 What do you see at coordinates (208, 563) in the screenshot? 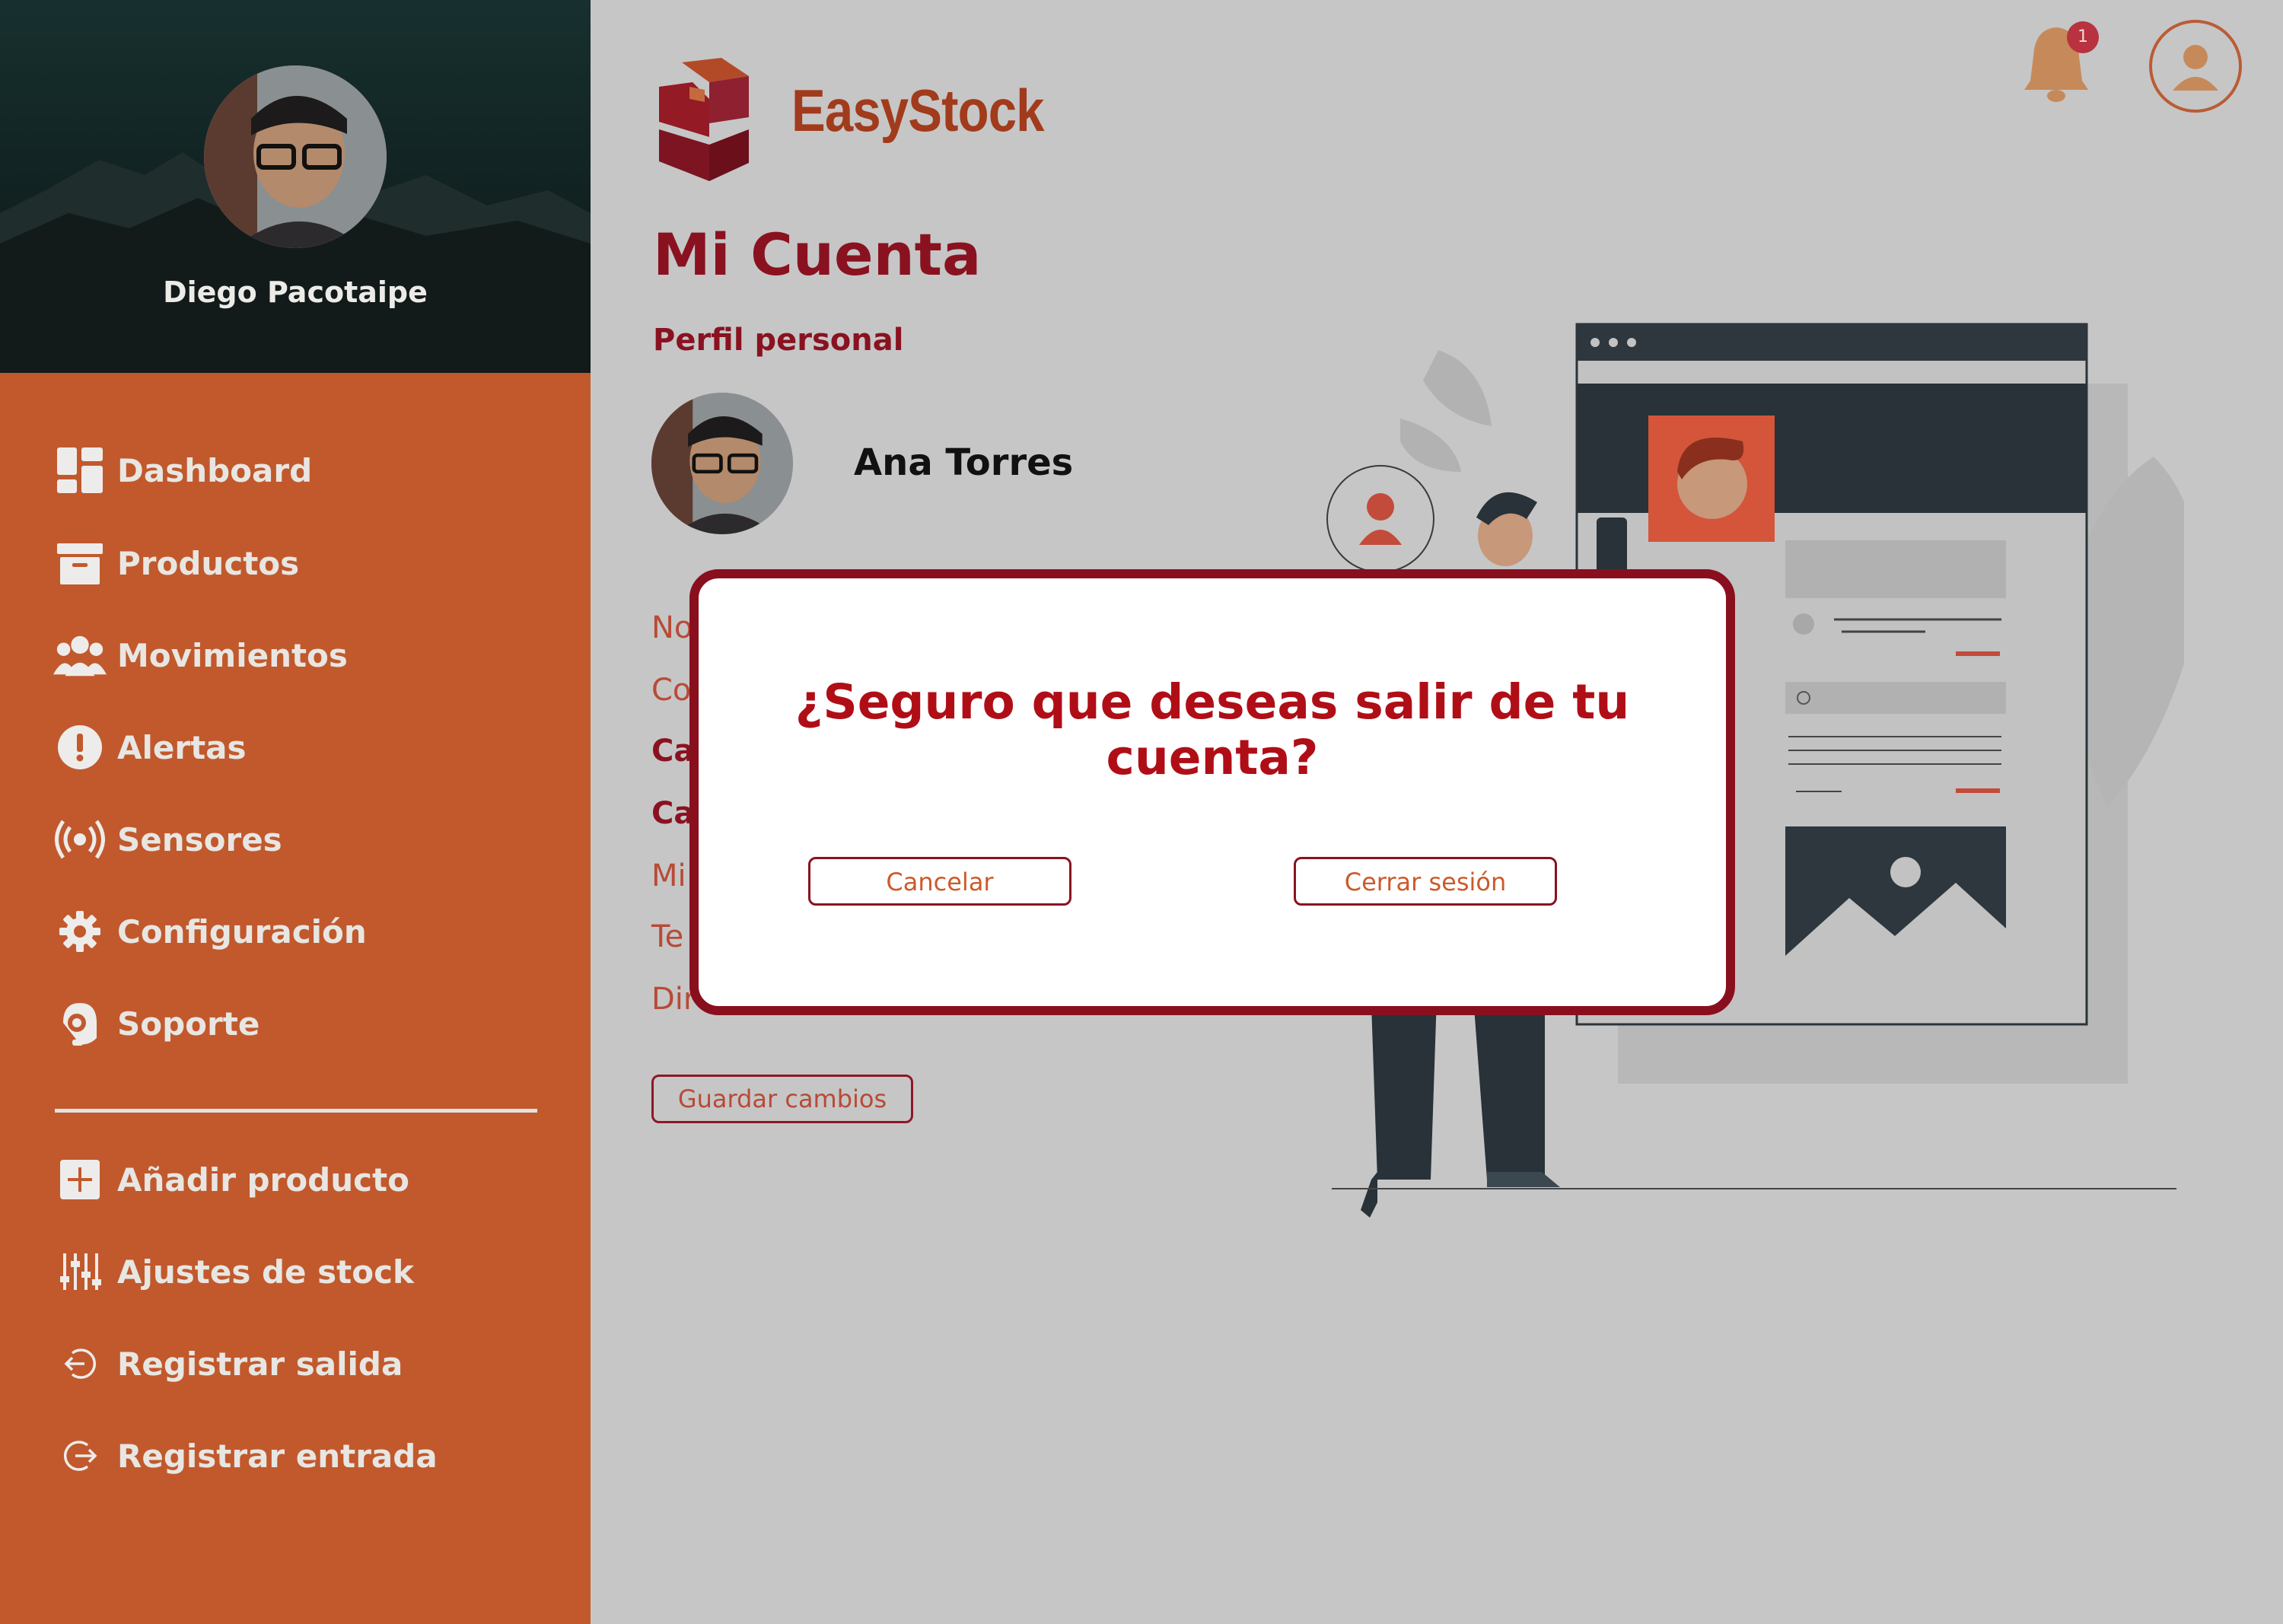
I see `nav-label: Productos` at bounding box center [208, 563].